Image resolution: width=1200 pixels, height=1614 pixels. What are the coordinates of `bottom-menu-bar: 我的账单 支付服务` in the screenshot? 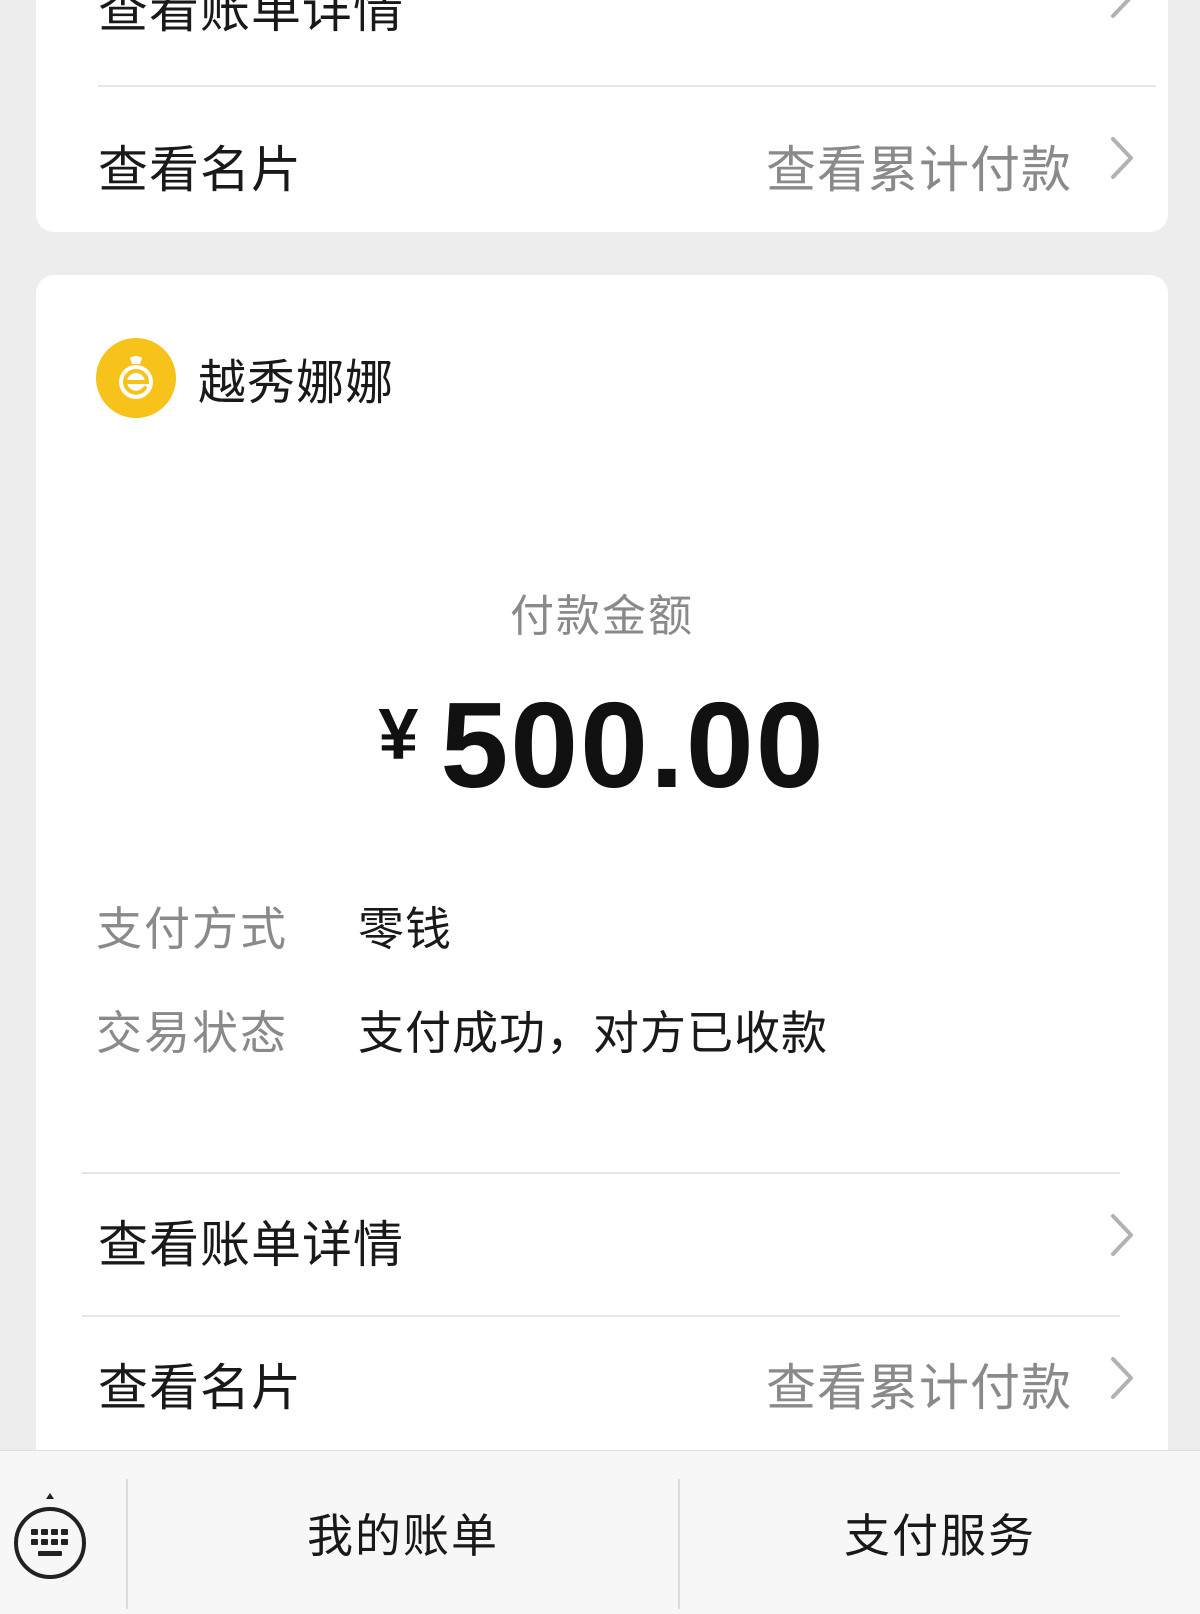 It's located at (600, 1532).